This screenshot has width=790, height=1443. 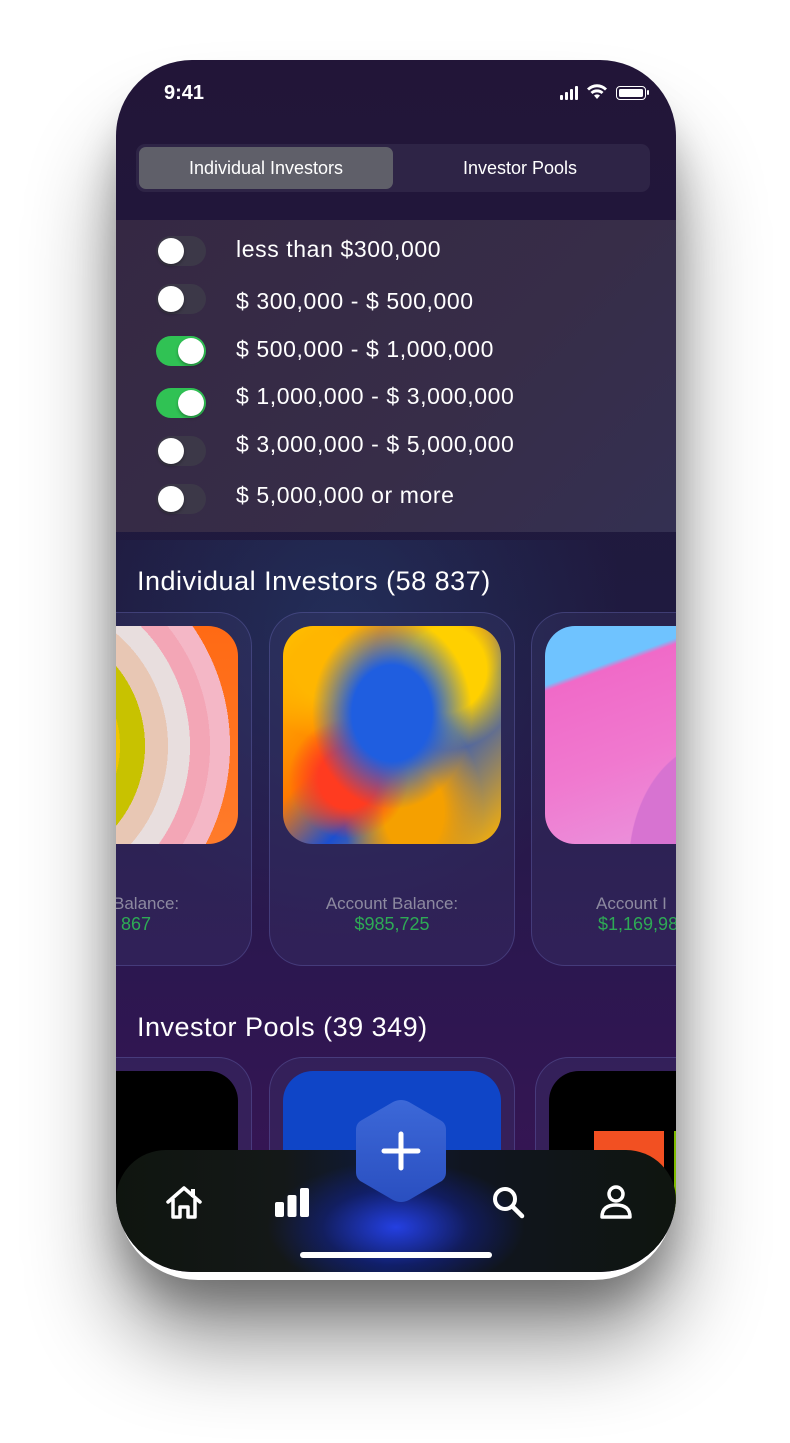 I want to click on filter-row: $ 3,000,000 - $ 5,000,000, so click(x=335, y=448).